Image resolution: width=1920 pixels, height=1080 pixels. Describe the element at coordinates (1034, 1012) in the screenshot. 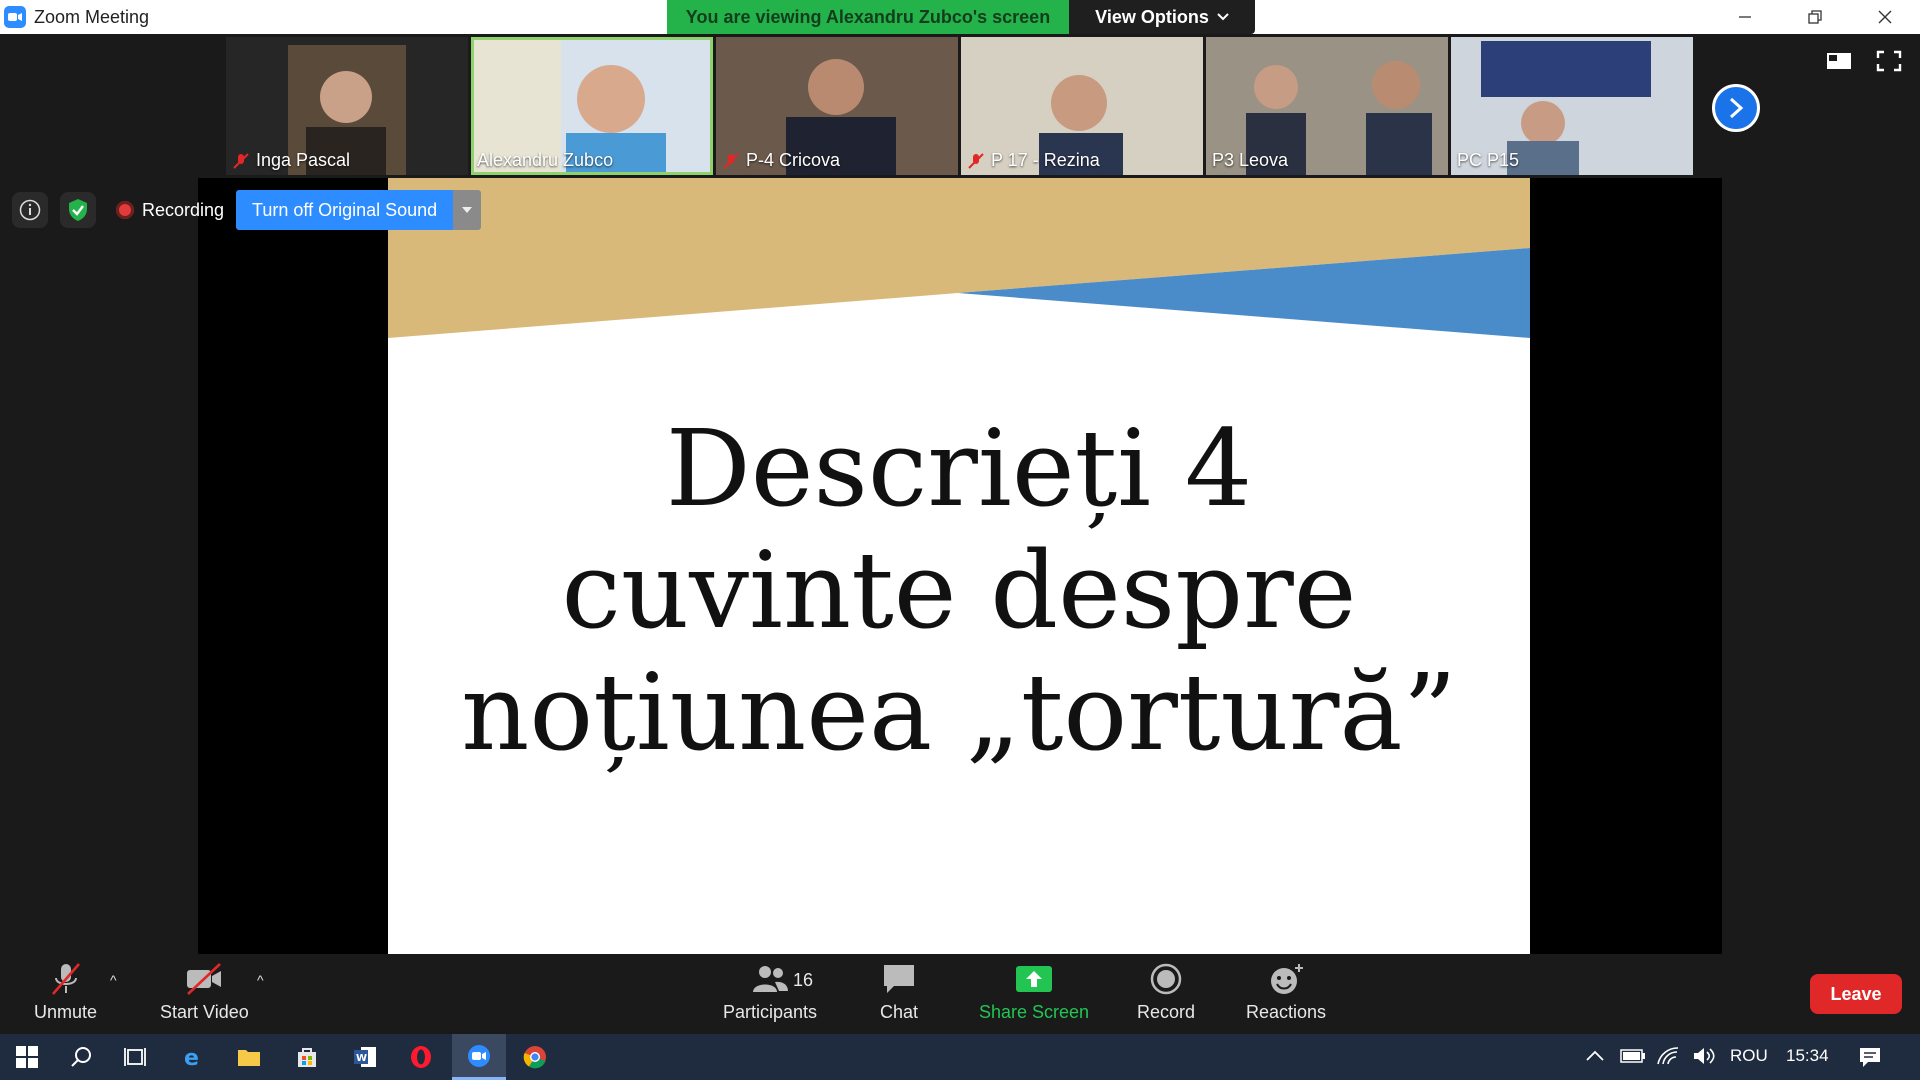

I see `share-screen-label: Share Screen` at that location.